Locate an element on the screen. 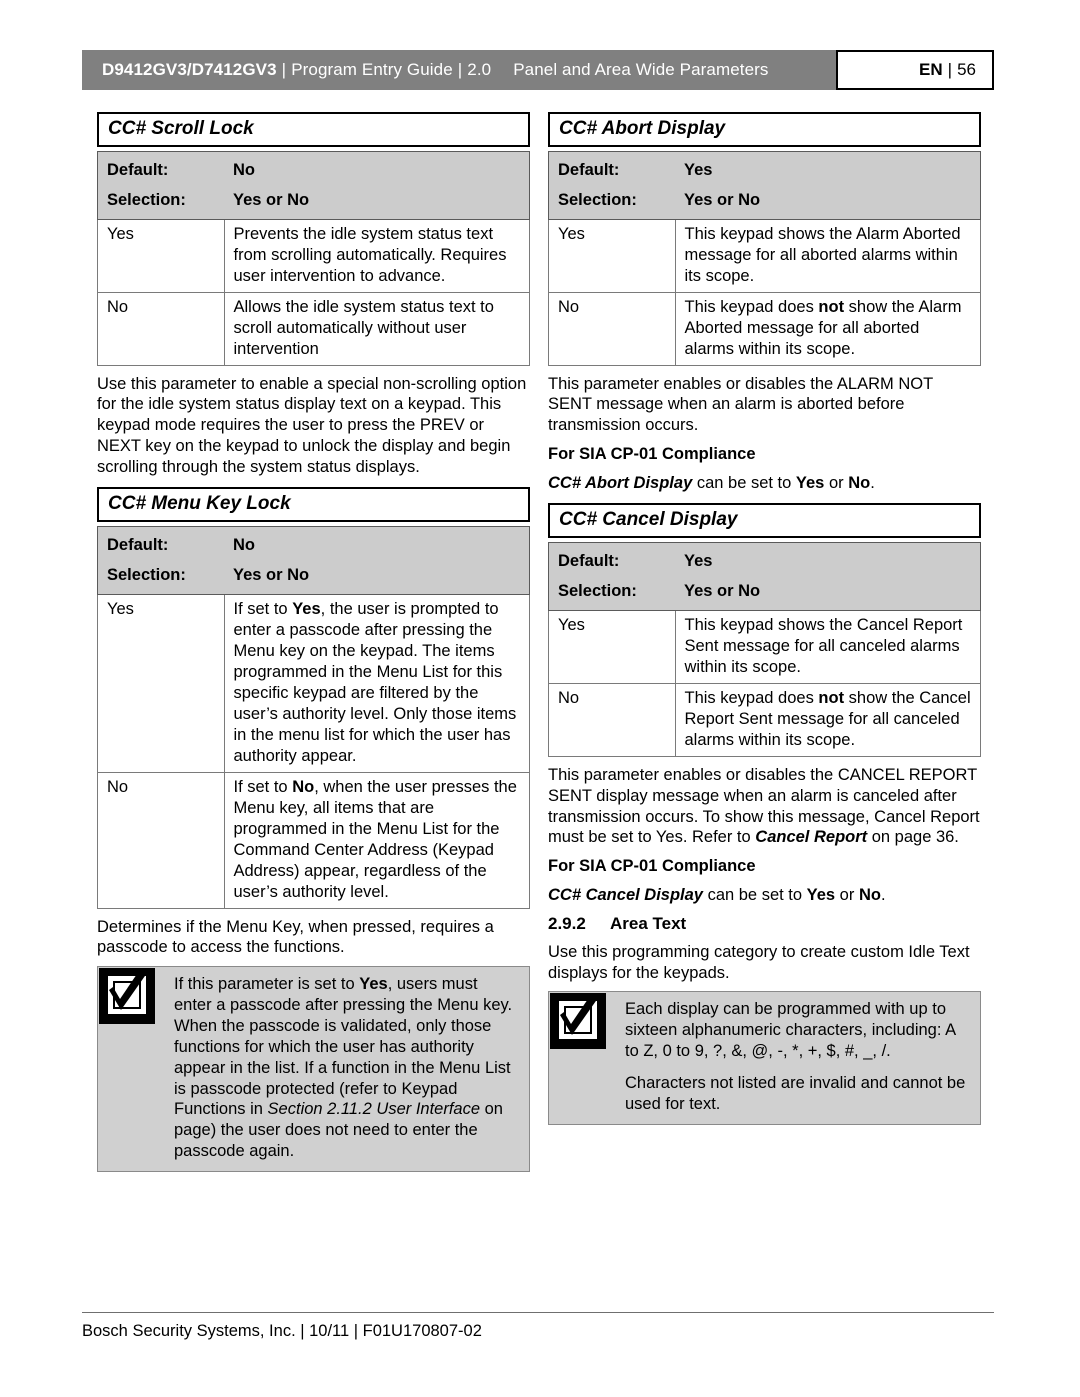 This screenshot has width=1080, height=1397. desc-bold: No is located at coordinates (303, 786).